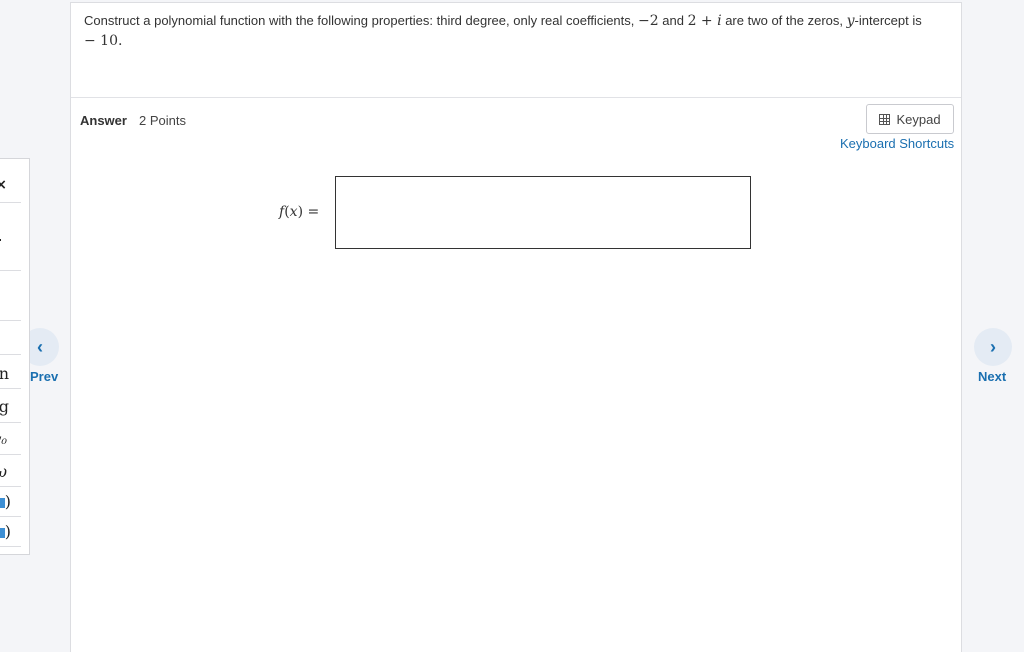  What do you see at coordinates (10, 407) in the screenshot?
I see `keypad-log-key: log` at bounding box center [10, 407].